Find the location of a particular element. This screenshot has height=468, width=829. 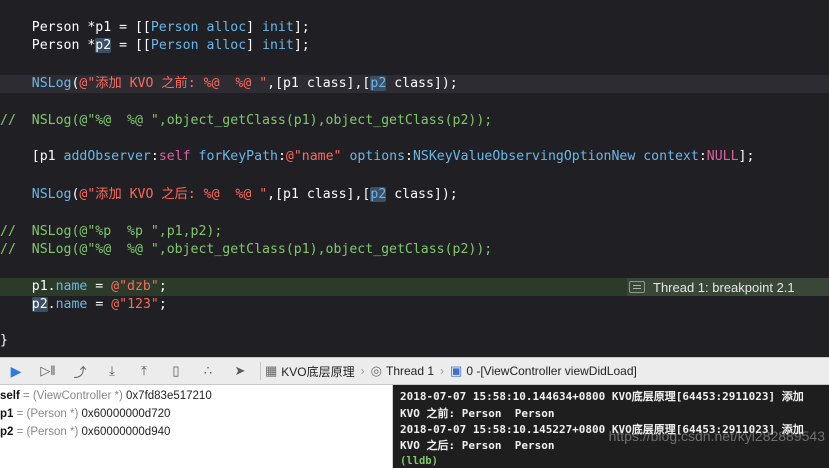

variable-type: = (ViewController *) is located at coordinates (73, 396).